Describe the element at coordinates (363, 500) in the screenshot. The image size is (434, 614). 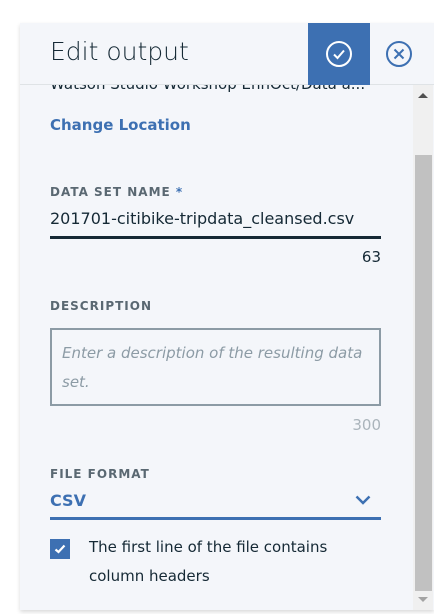
I see `chevron-down-icon` at that location.